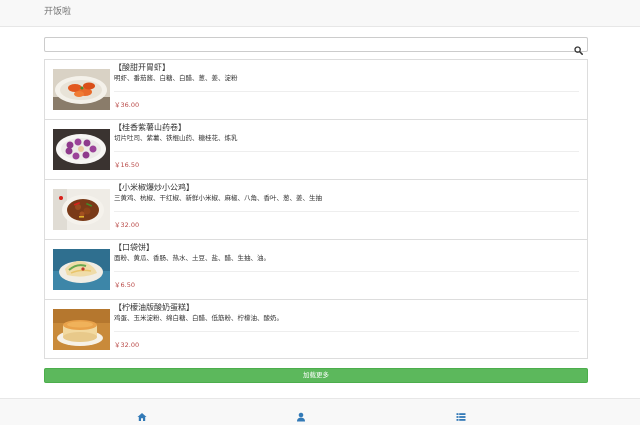 This screenshot has height=425, width=640. I want to click on search-box, so click(316, 46).